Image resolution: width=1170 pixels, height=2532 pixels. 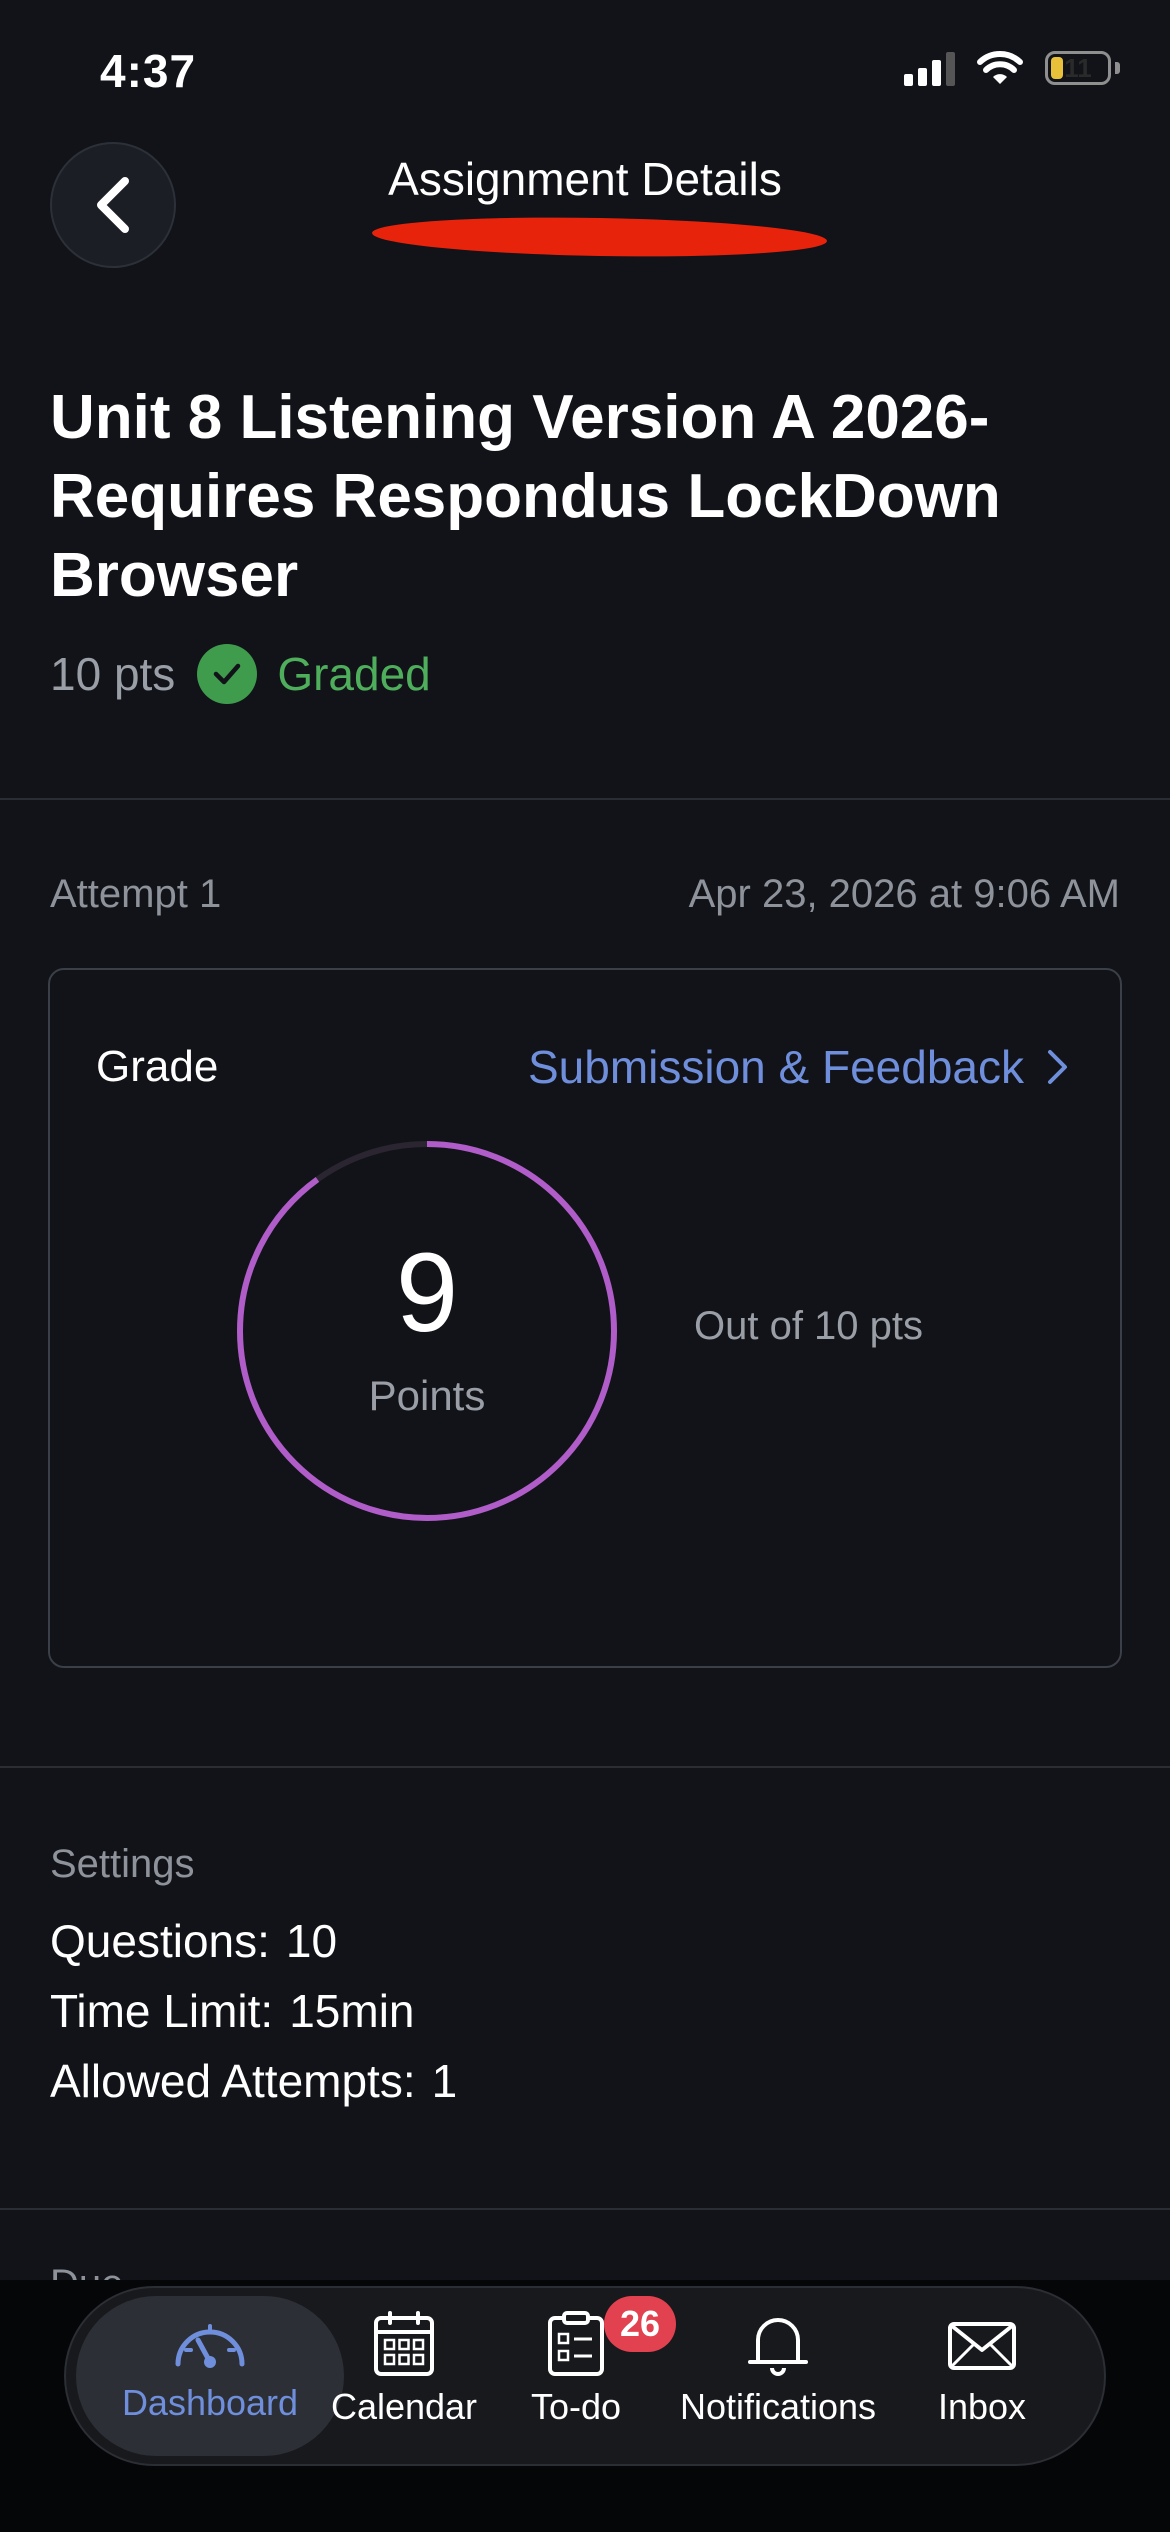 I want to click on page-title: Assignment Details, so click(x=585, y=179).